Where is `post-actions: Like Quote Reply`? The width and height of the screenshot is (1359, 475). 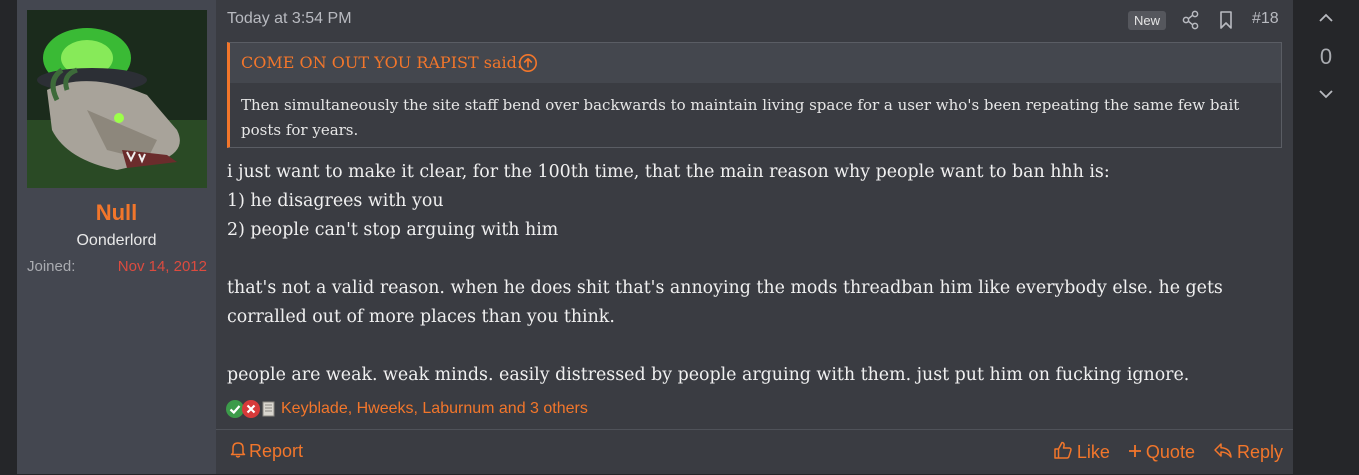 post-actions: Like Quote Reply is located at coordinates (1168, 452).